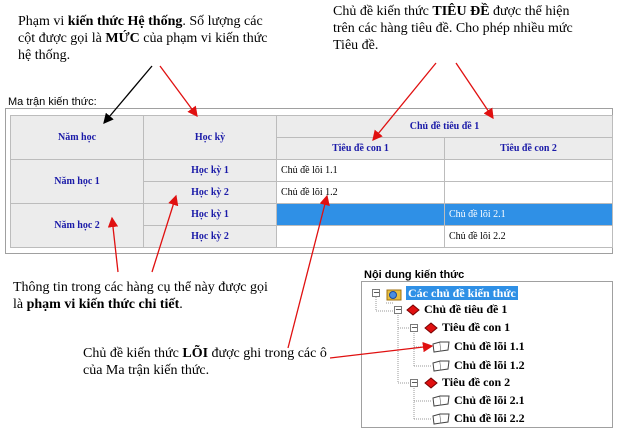 The height and width of the screenshot is (432, 618). What do you see at coordinates (308, 271) in the screenshot?
I see `arrow-to-core-cell` at bounding box center [308, 271].